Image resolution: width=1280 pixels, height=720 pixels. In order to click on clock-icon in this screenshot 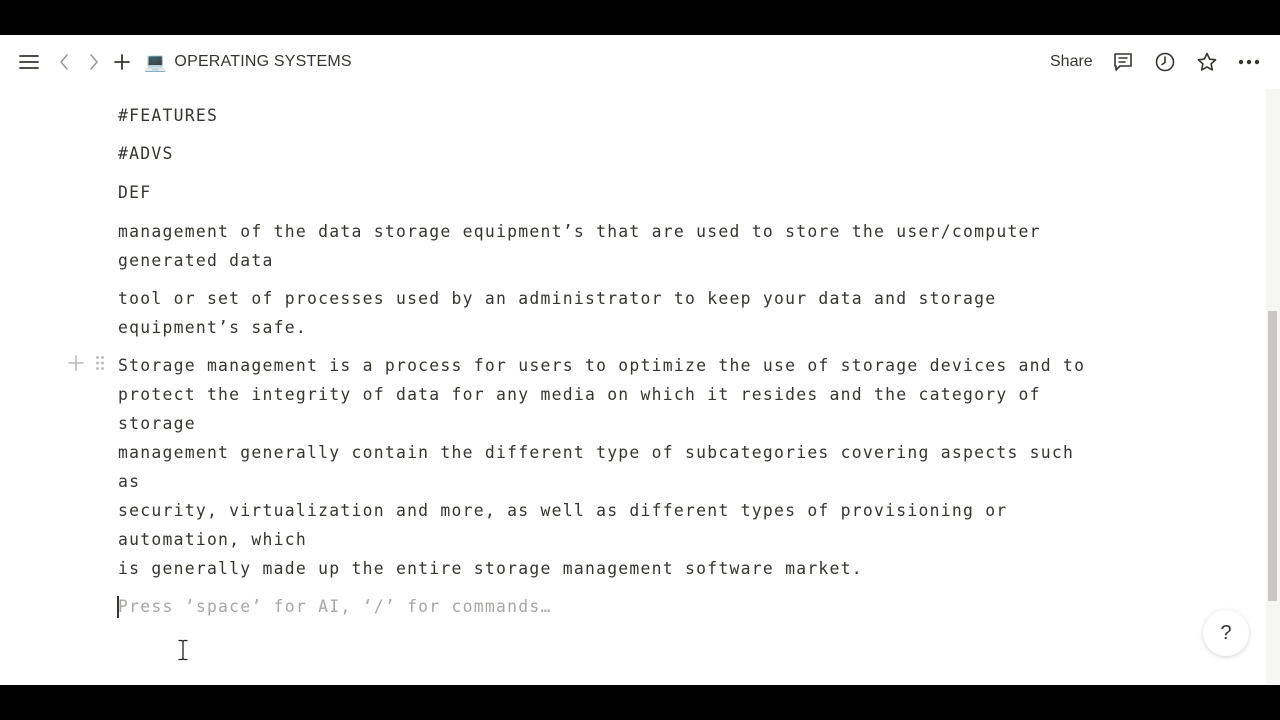, I will do `click(1165, 62)`.